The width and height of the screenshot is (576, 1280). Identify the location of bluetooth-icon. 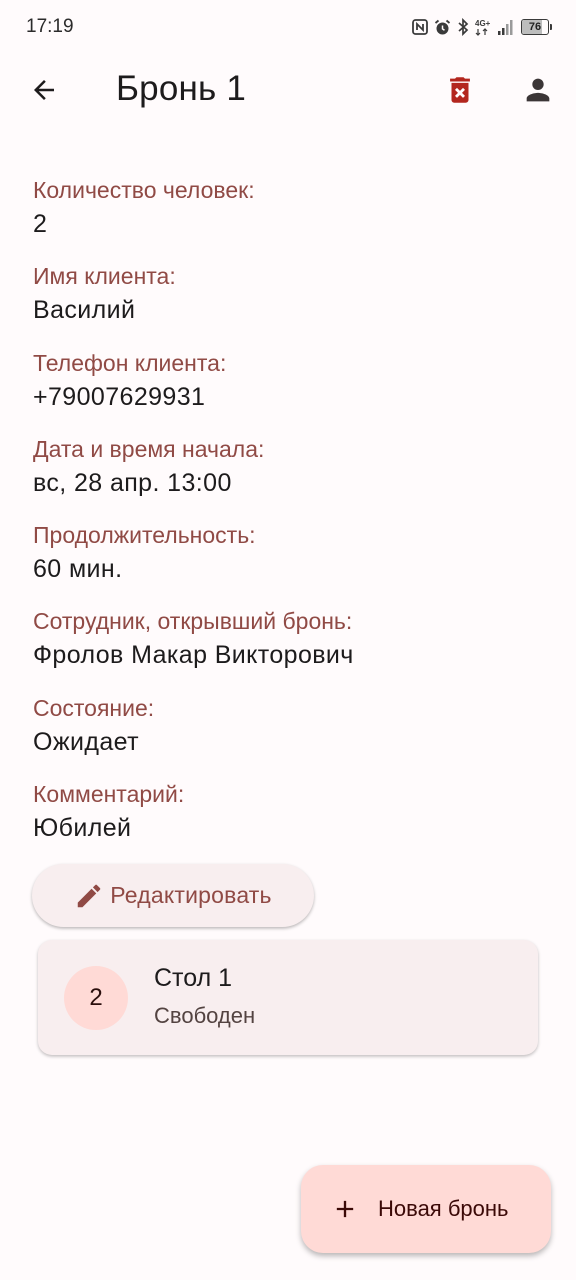
(463, 27).